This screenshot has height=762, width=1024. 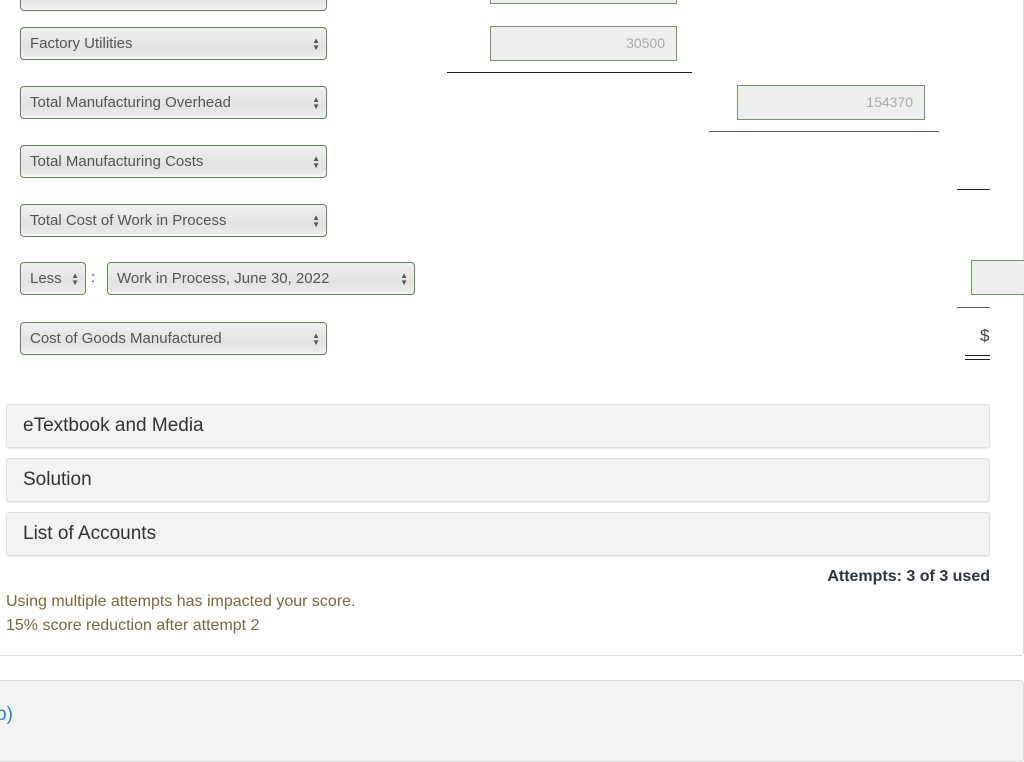 I want to click on attempts-counter: Attempts: 3 of 3 used, so click(x=908, y=576).